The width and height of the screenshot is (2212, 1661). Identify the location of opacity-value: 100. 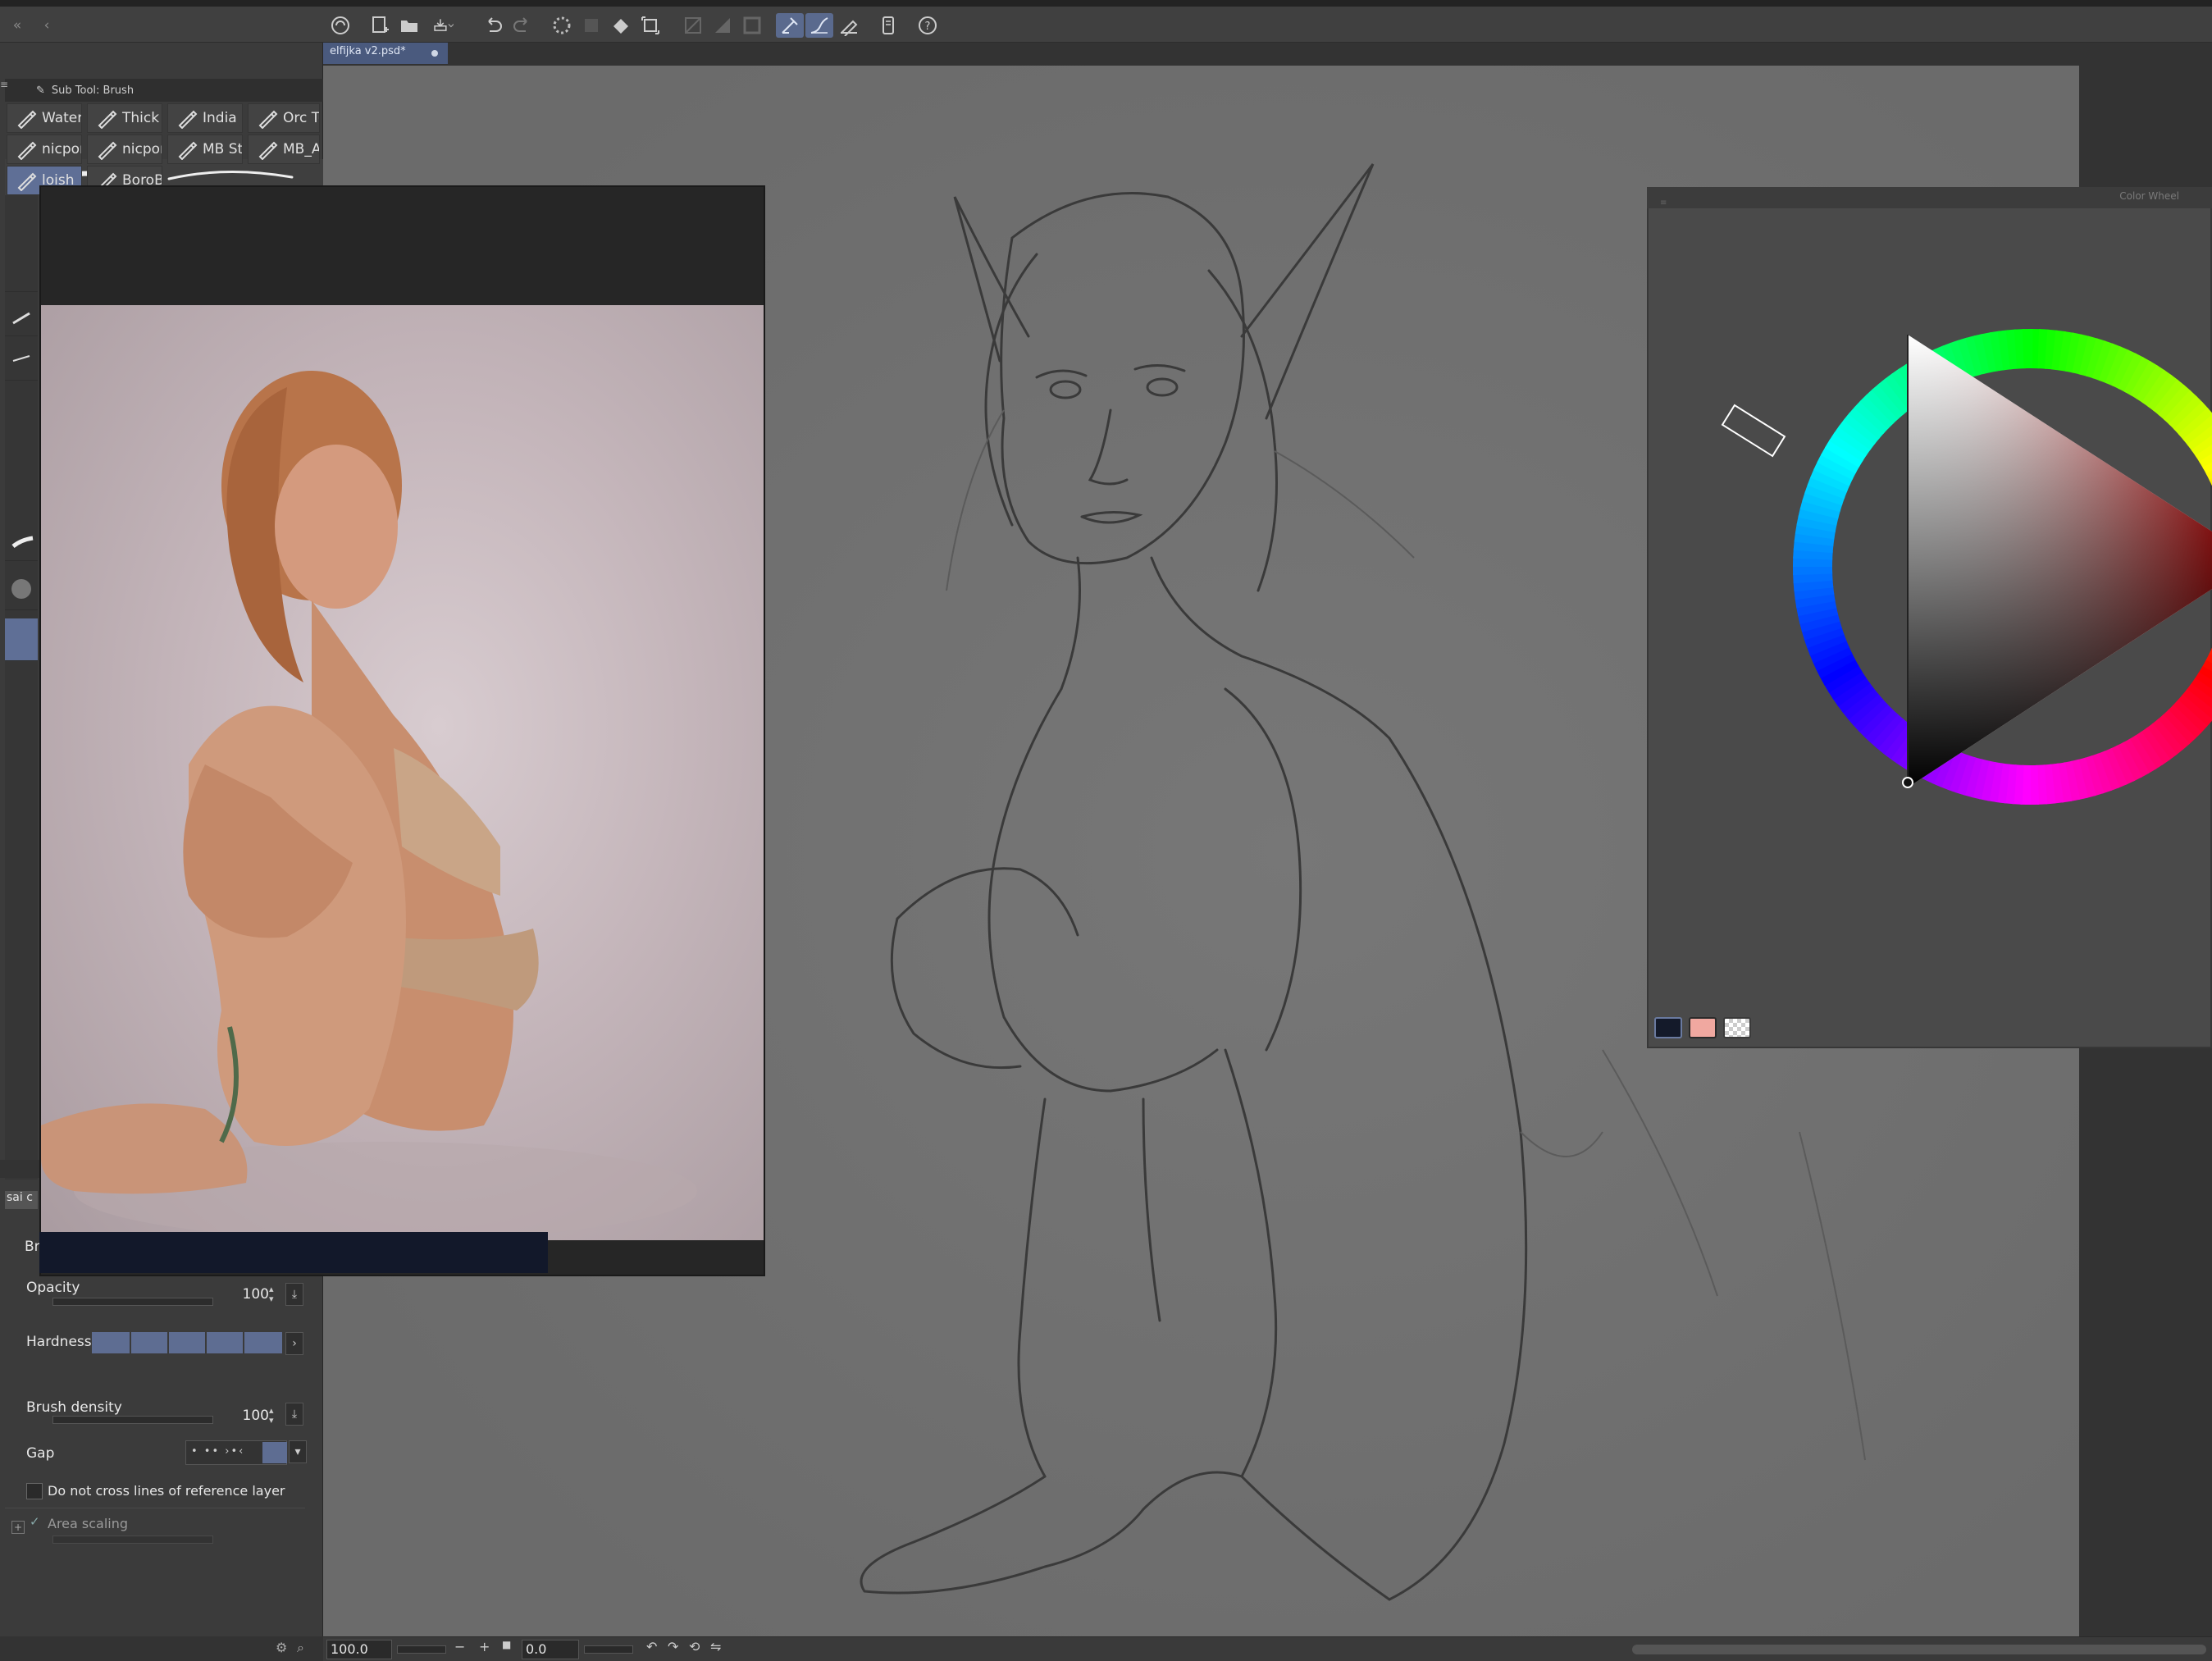
(245, 1294).